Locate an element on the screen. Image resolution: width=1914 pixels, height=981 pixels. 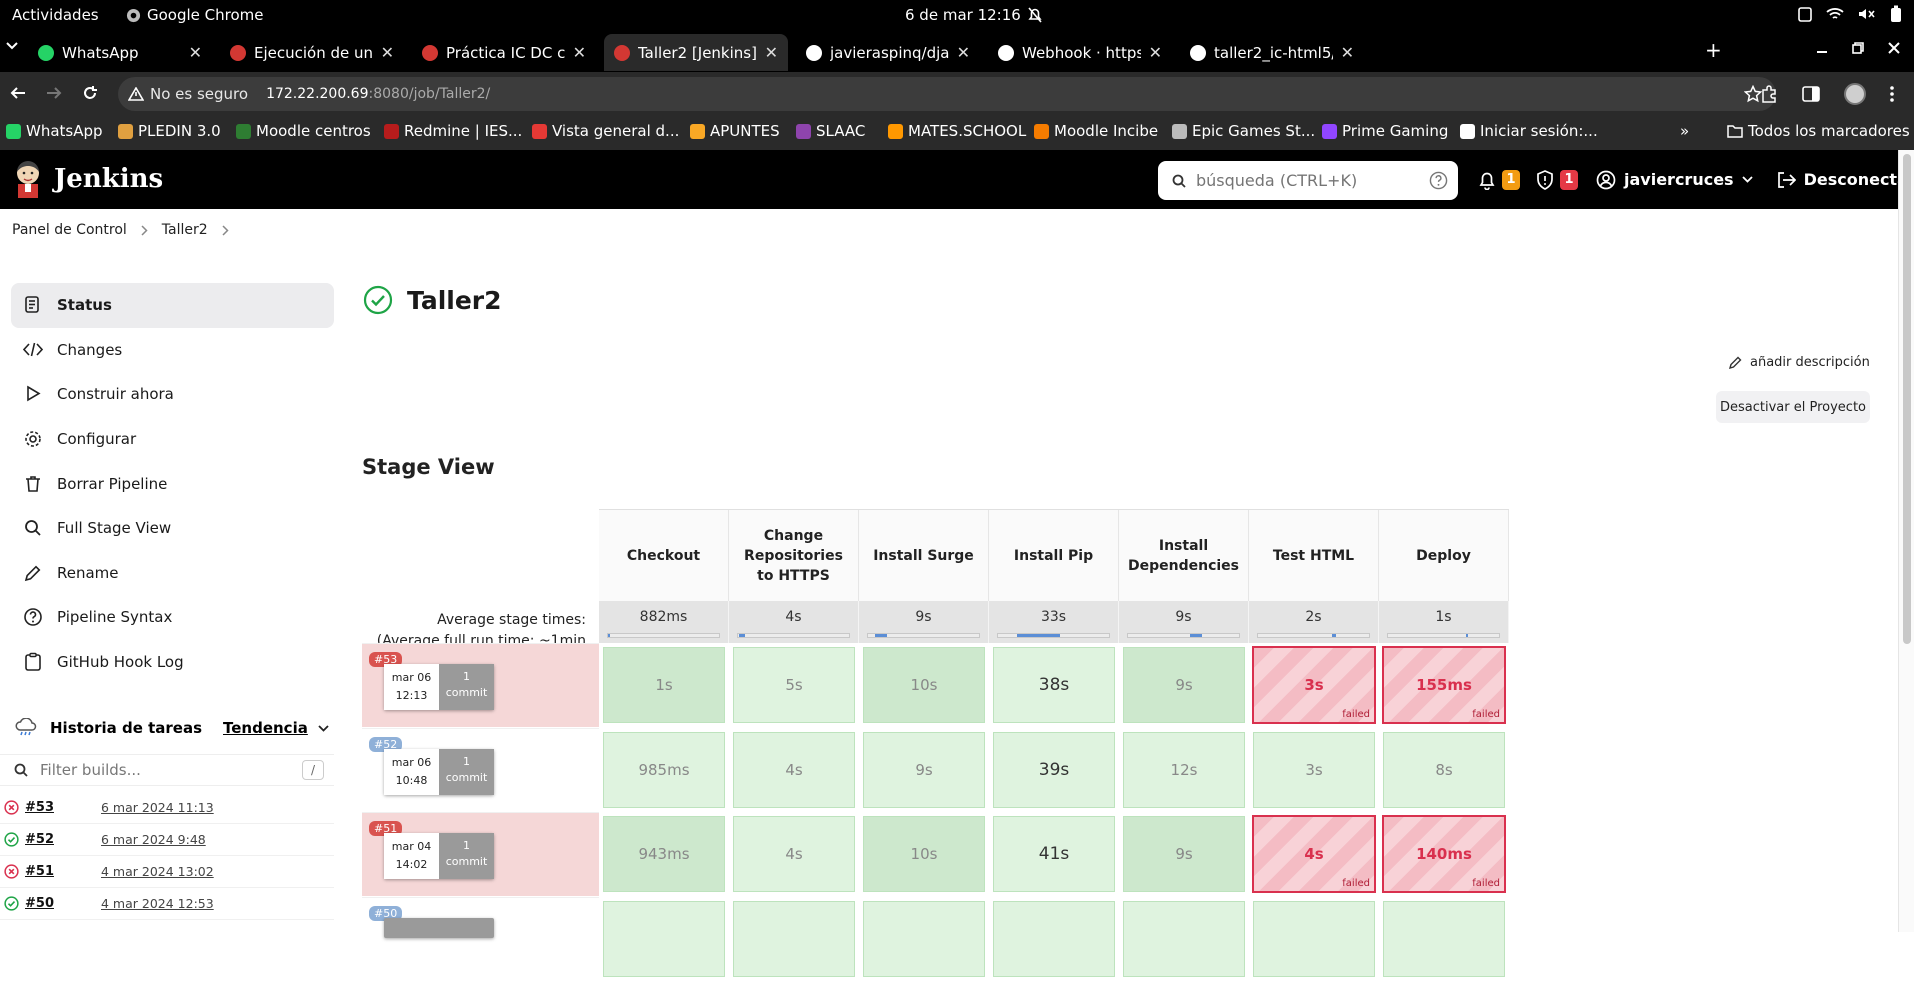
sidebar-item-pipeline-syntax: Pipeline Syntax is located at coordinates (172, 617).